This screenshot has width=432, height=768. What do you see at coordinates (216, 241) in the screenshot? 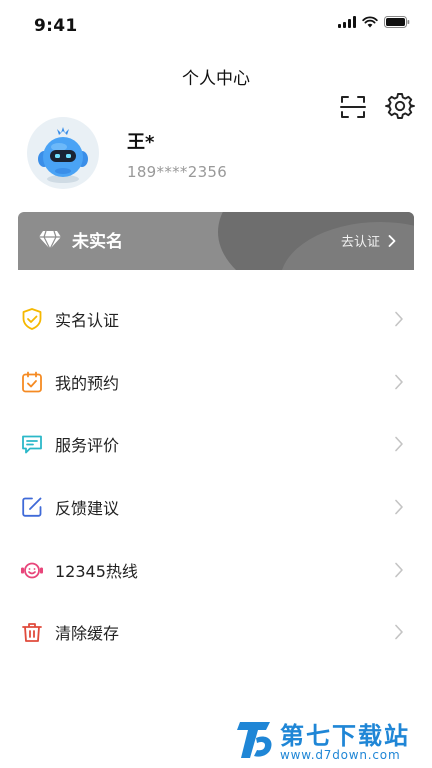
I see `verification-card: 未实名 去认证` at bounding box center [216, 241].